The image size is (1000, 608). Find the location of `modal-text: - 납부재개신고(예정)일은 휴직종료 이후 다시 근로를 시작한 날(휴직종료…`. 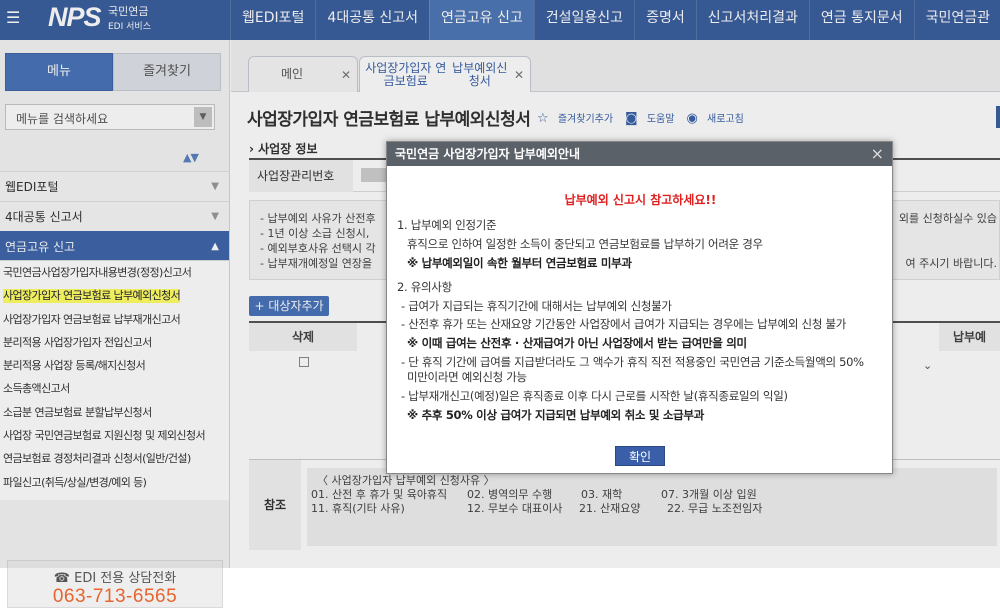

modal-text: - 납부재개신고(예정)일은 휴직종료 이후 다시 근로를 시작한 날(휴직종료… is located at coordinates (594, 396).